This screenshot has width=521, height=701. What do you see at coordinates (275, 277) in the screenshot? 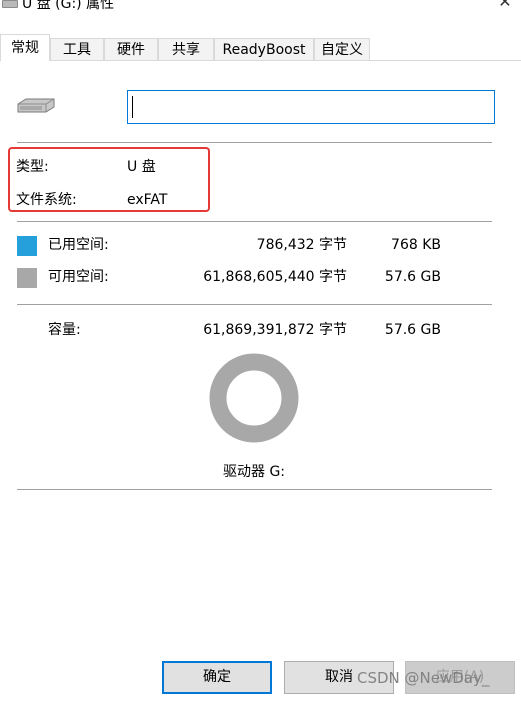
I see `free-space-bytes: 61,868,605,440 字节` at bounding box center [275, 277].